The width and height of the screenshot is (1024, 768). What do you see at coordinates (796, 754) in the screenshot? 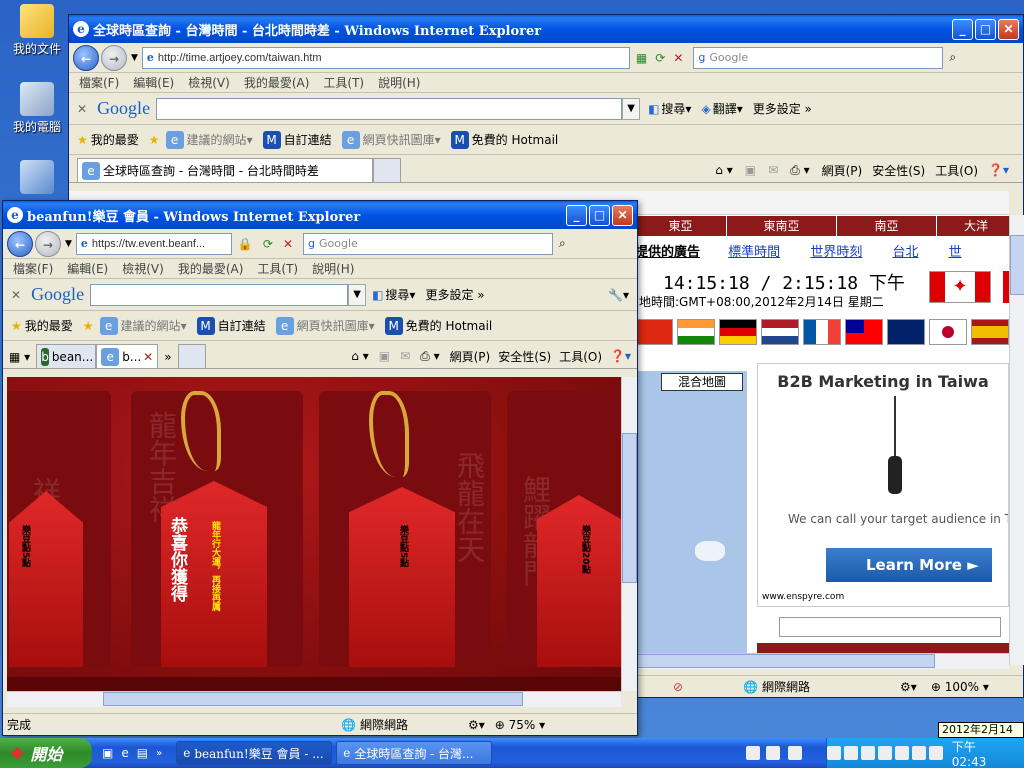
I see `language-tray-icon` at bounding box center [796, 754].